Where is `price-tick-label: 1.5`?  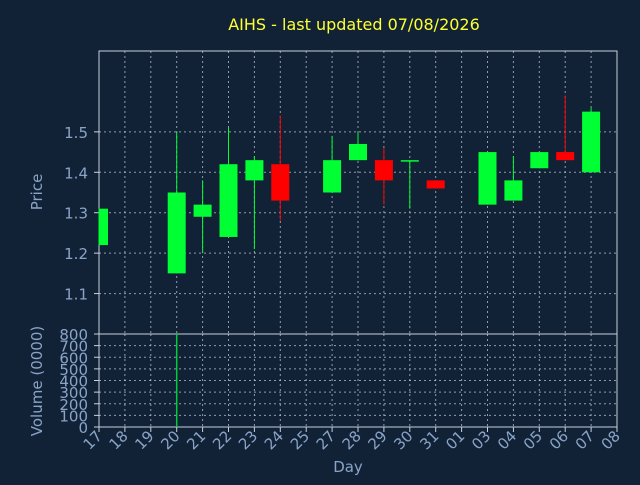 price-tick-label: 1.5 is located at coordinates (76, 133).